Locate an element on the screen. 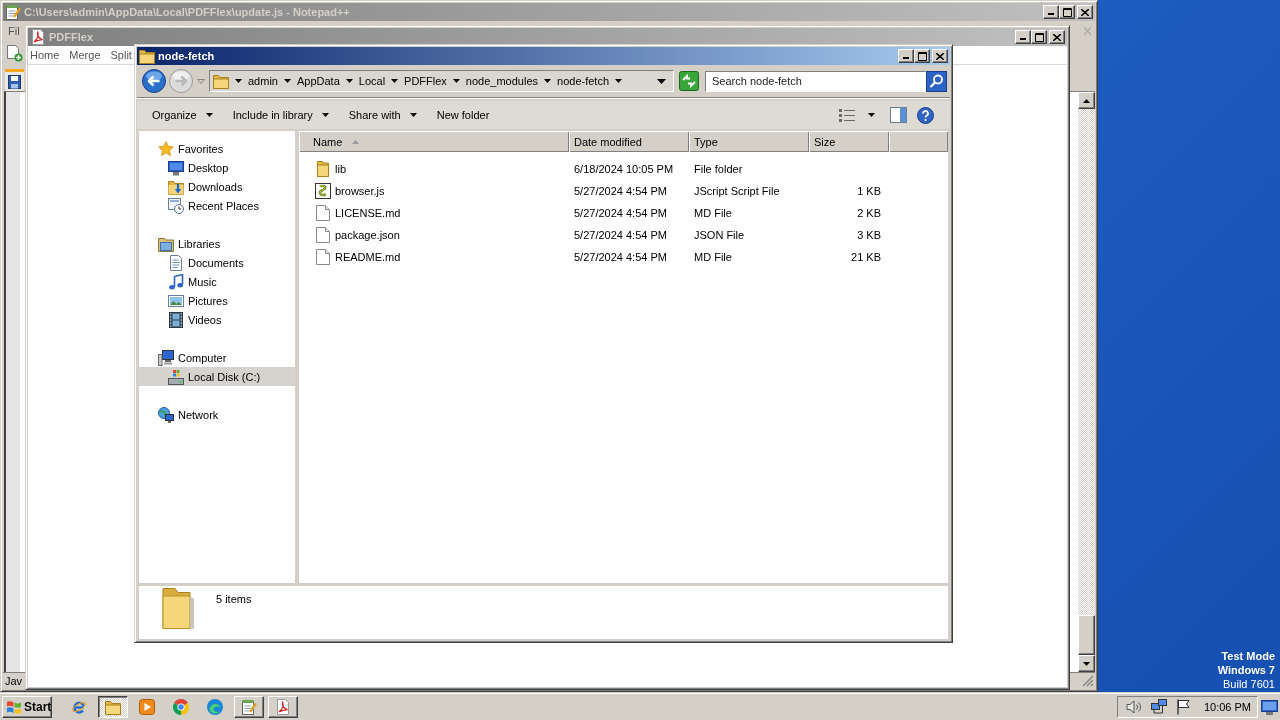 The image size is (1280, 720). wave-browser-icon is located at coordinates (215, 707).